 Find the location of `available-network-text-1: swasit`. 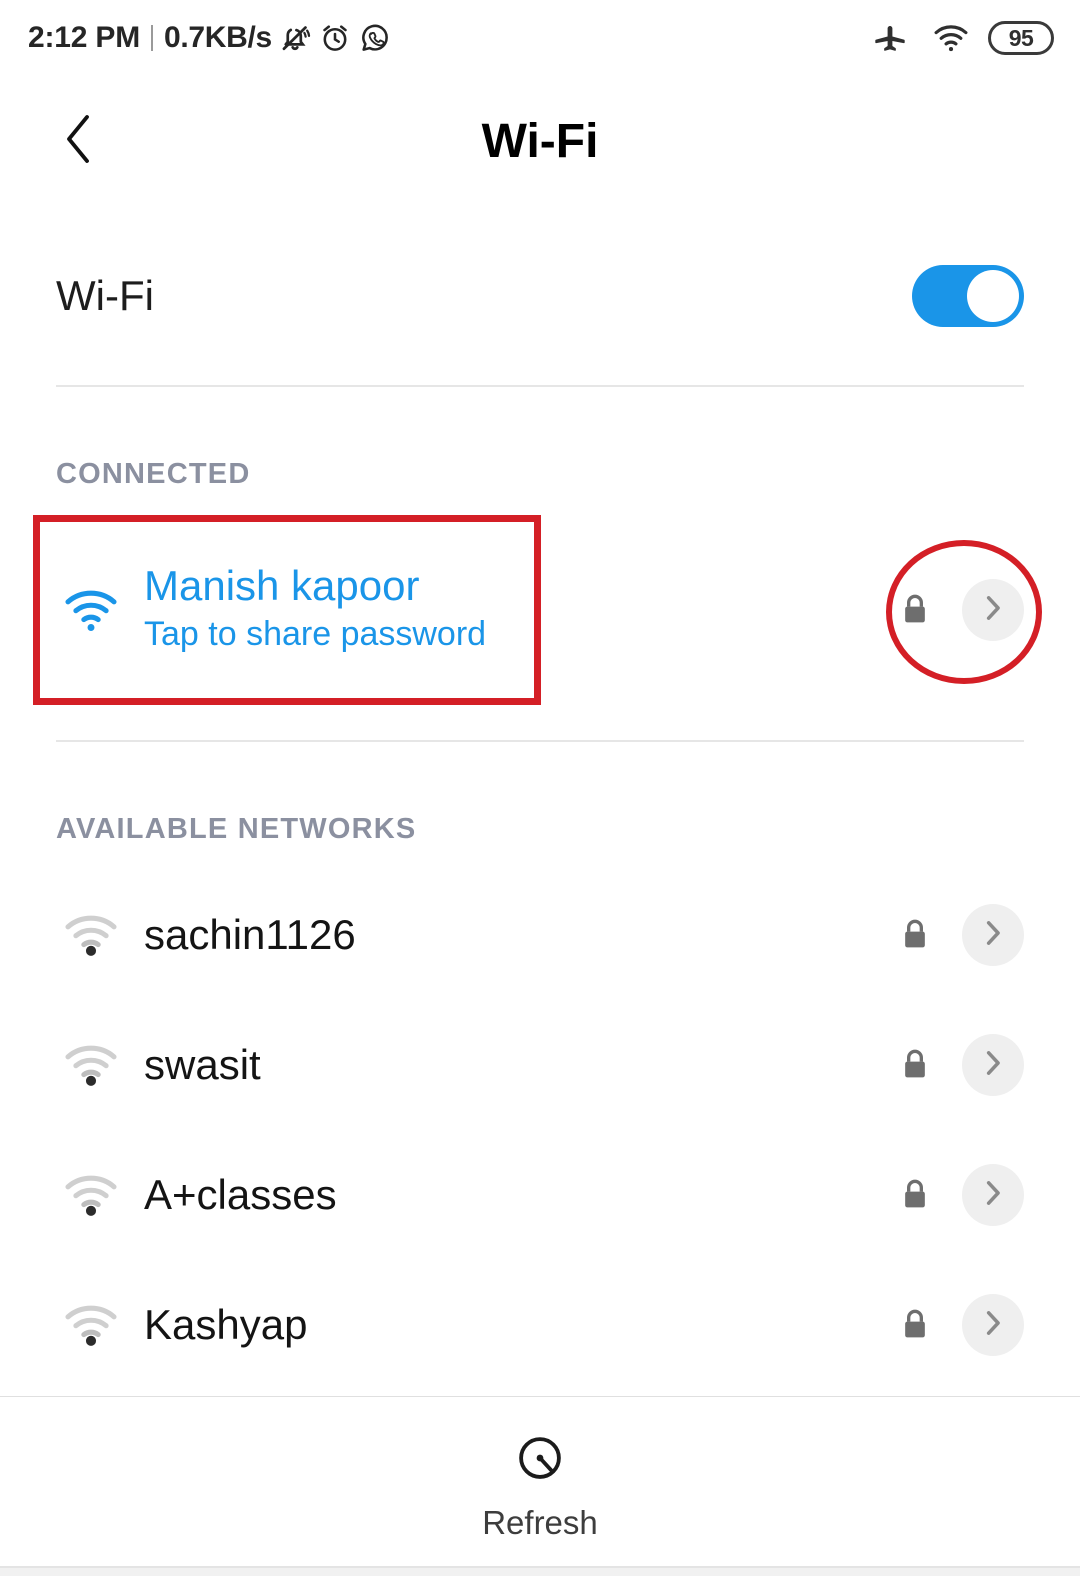

available-network-text-1: swasit is located at coordinates (202, 1064).